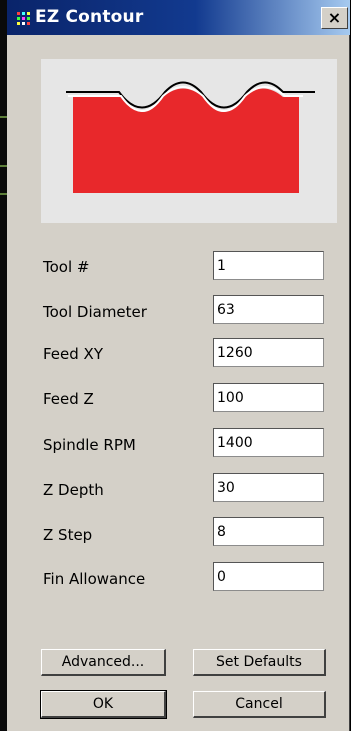  I want to click on feed-xy-field, so click(268, 352).